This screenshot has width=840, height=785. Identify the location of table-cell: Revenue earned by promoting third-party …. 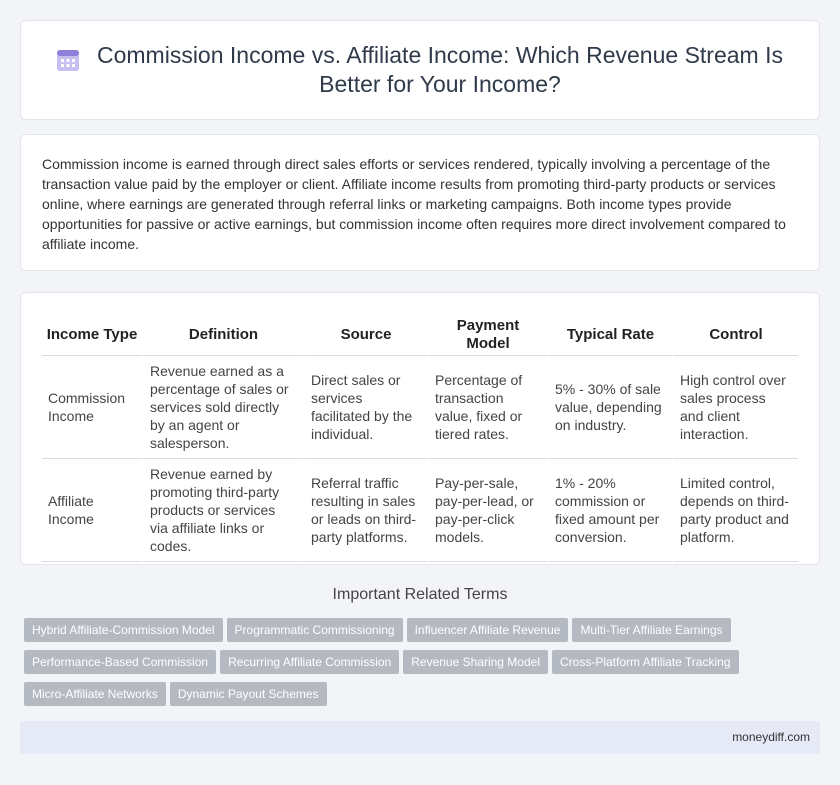
(222, 510).